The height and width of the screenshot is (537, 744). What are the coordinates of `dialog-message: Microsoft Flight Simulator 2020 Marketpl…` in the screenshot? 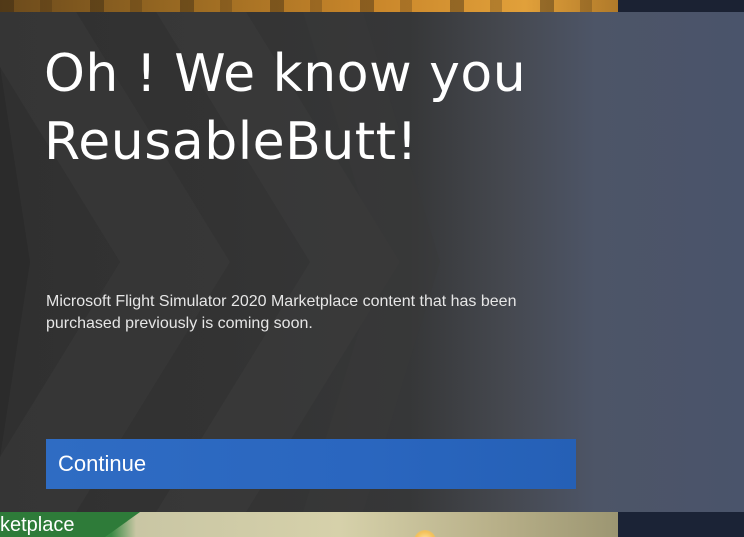 It's located at (281, 312).